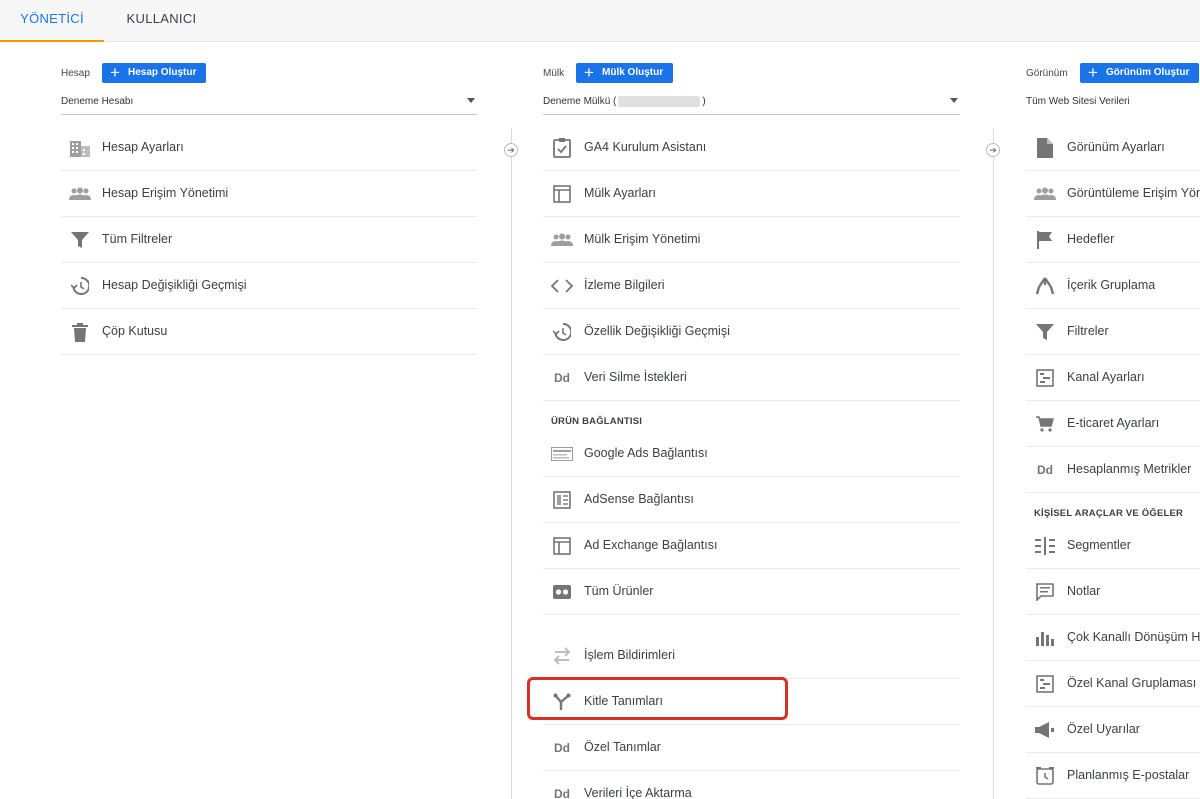 Image resolution: width=1200 pixels, height=799 pixels. I want to click on menu-item-ecommerce-settings: E-ticaret Ayarları, so click(1113, 424).